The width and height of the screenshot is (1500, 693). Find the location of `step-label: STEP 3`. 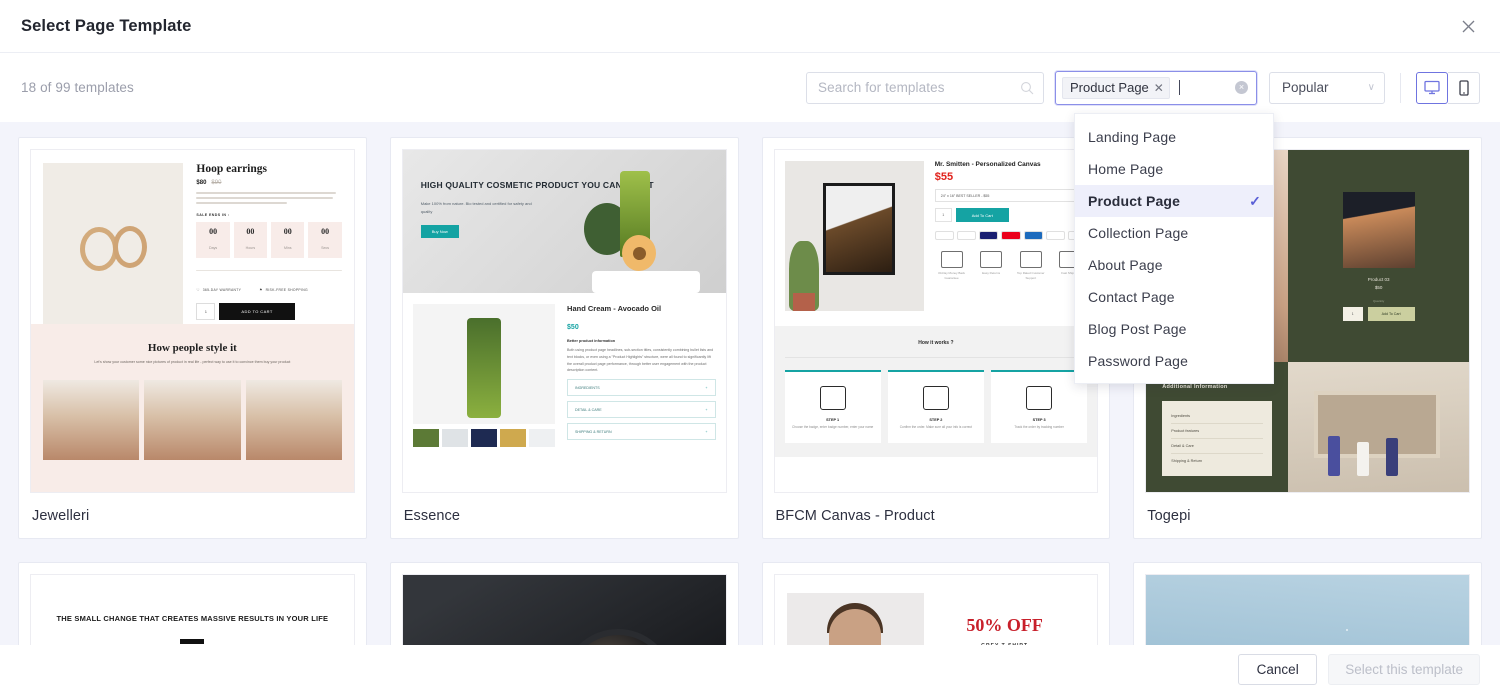

step-label: STEP 3 is located at coordinates (1039, 420).